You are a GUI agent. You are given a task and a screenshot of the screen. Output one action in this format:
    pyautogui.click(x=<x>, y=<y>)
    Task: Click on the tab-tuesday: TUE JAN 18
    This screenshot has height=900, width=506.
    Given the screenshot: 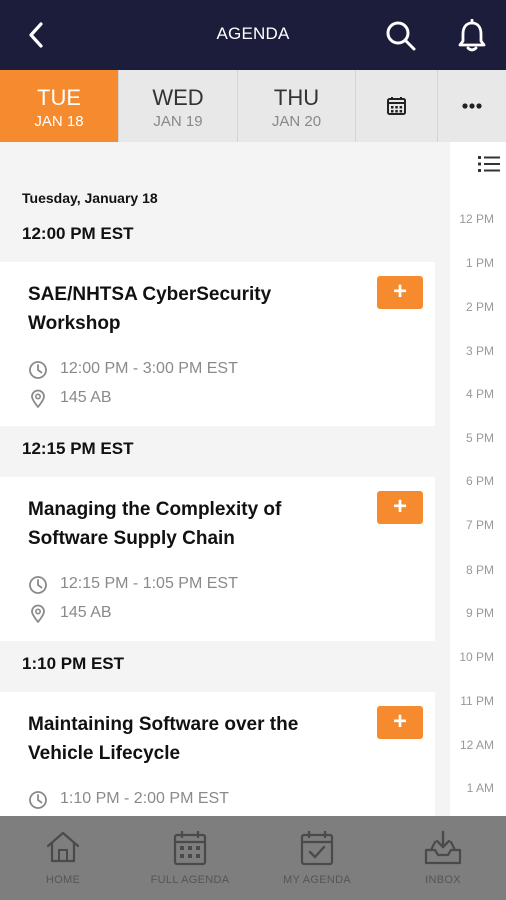 What is the action you would take?
    pyautogui.click(x=59, y=106)
    